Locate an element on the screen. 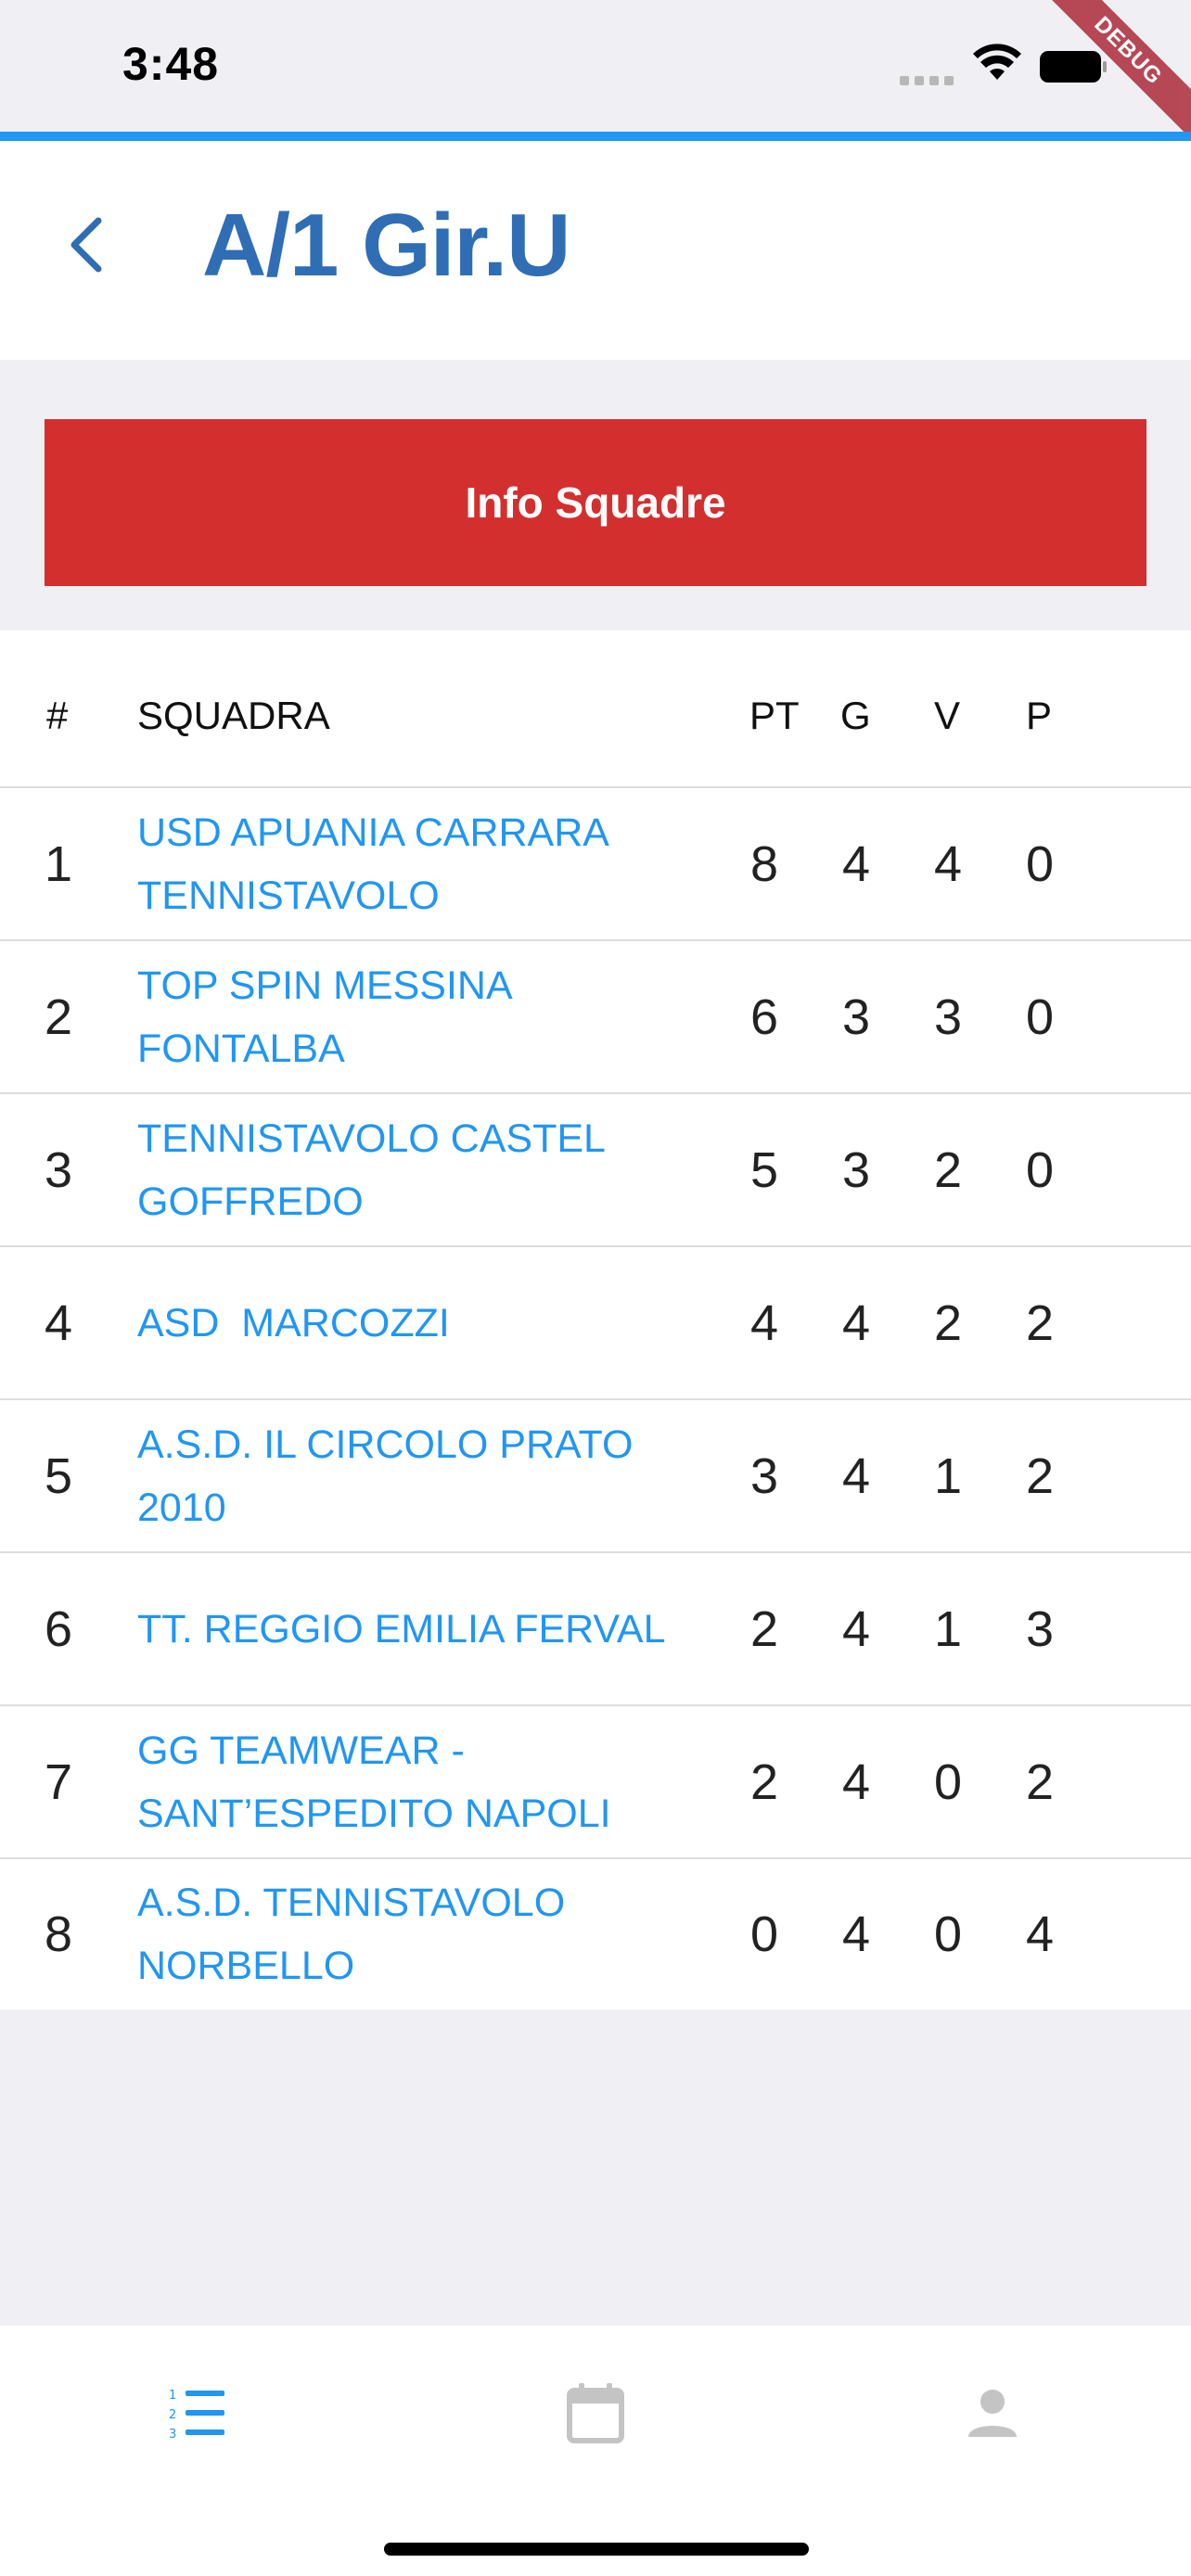  page-title: A/1 Gir.U is located at coordinates (386, 246).